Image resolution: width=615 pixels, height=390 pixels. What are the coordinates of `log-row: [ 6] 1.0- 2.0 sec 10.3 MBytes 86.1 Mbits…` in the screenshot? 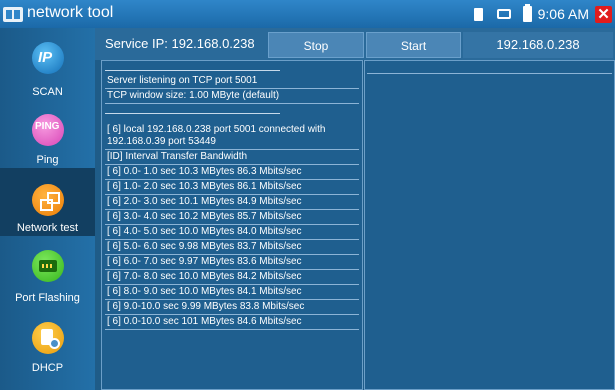 It's located at (232, 187).